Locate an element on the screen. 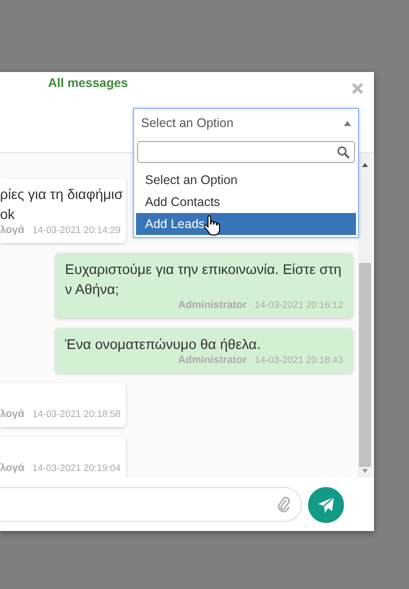 This screenshot has width=409, height=589. paperclip-icon is located at coordinates (284, 505).